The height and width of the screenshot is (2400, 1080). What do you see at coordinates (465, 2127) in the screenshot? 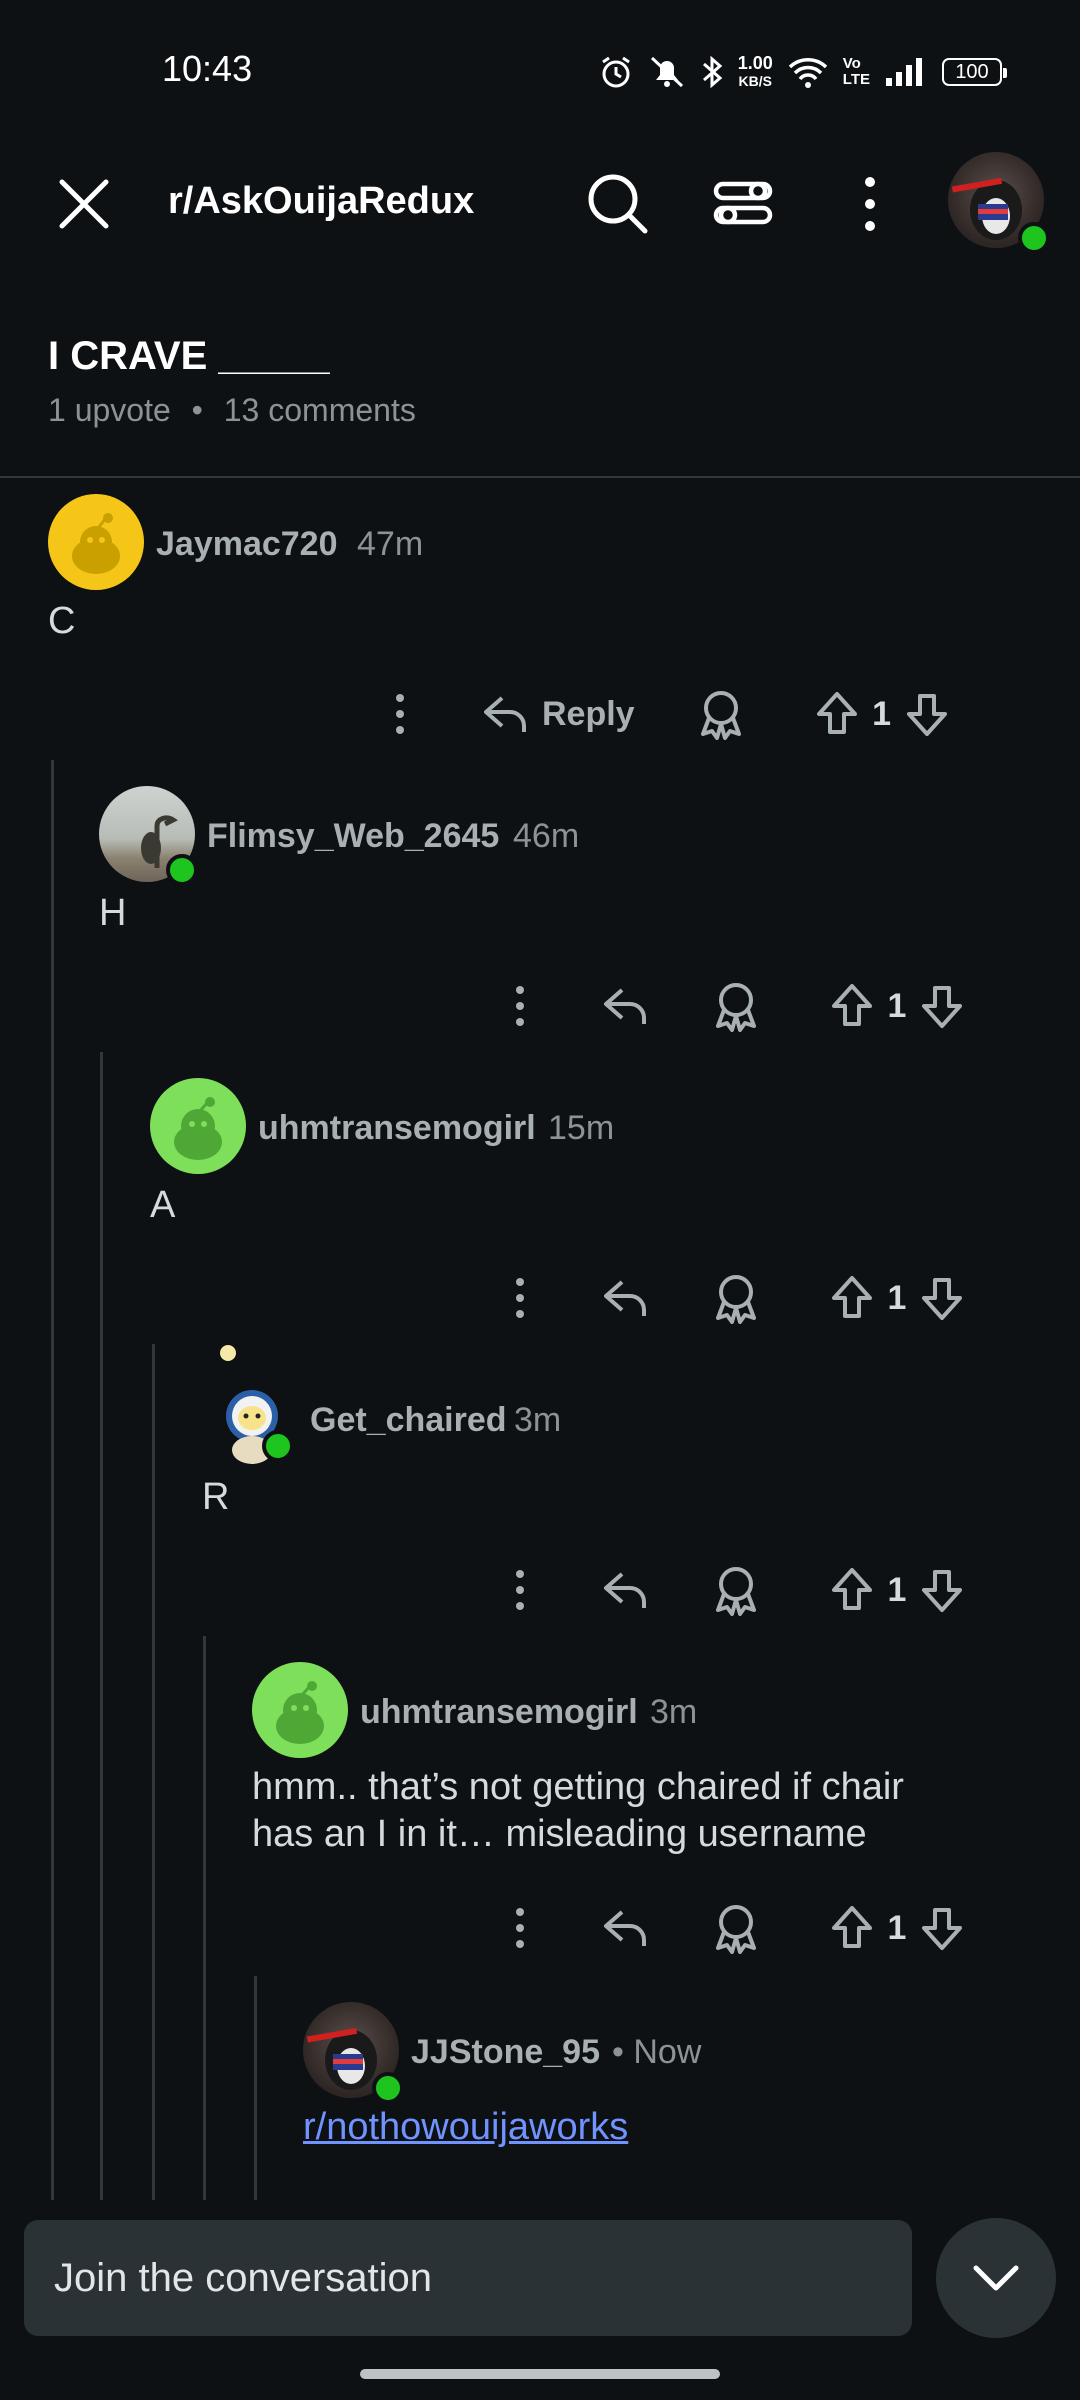
I see `subreddit-link: r/nothowouijaworks` at bounding box center [465, 2127].